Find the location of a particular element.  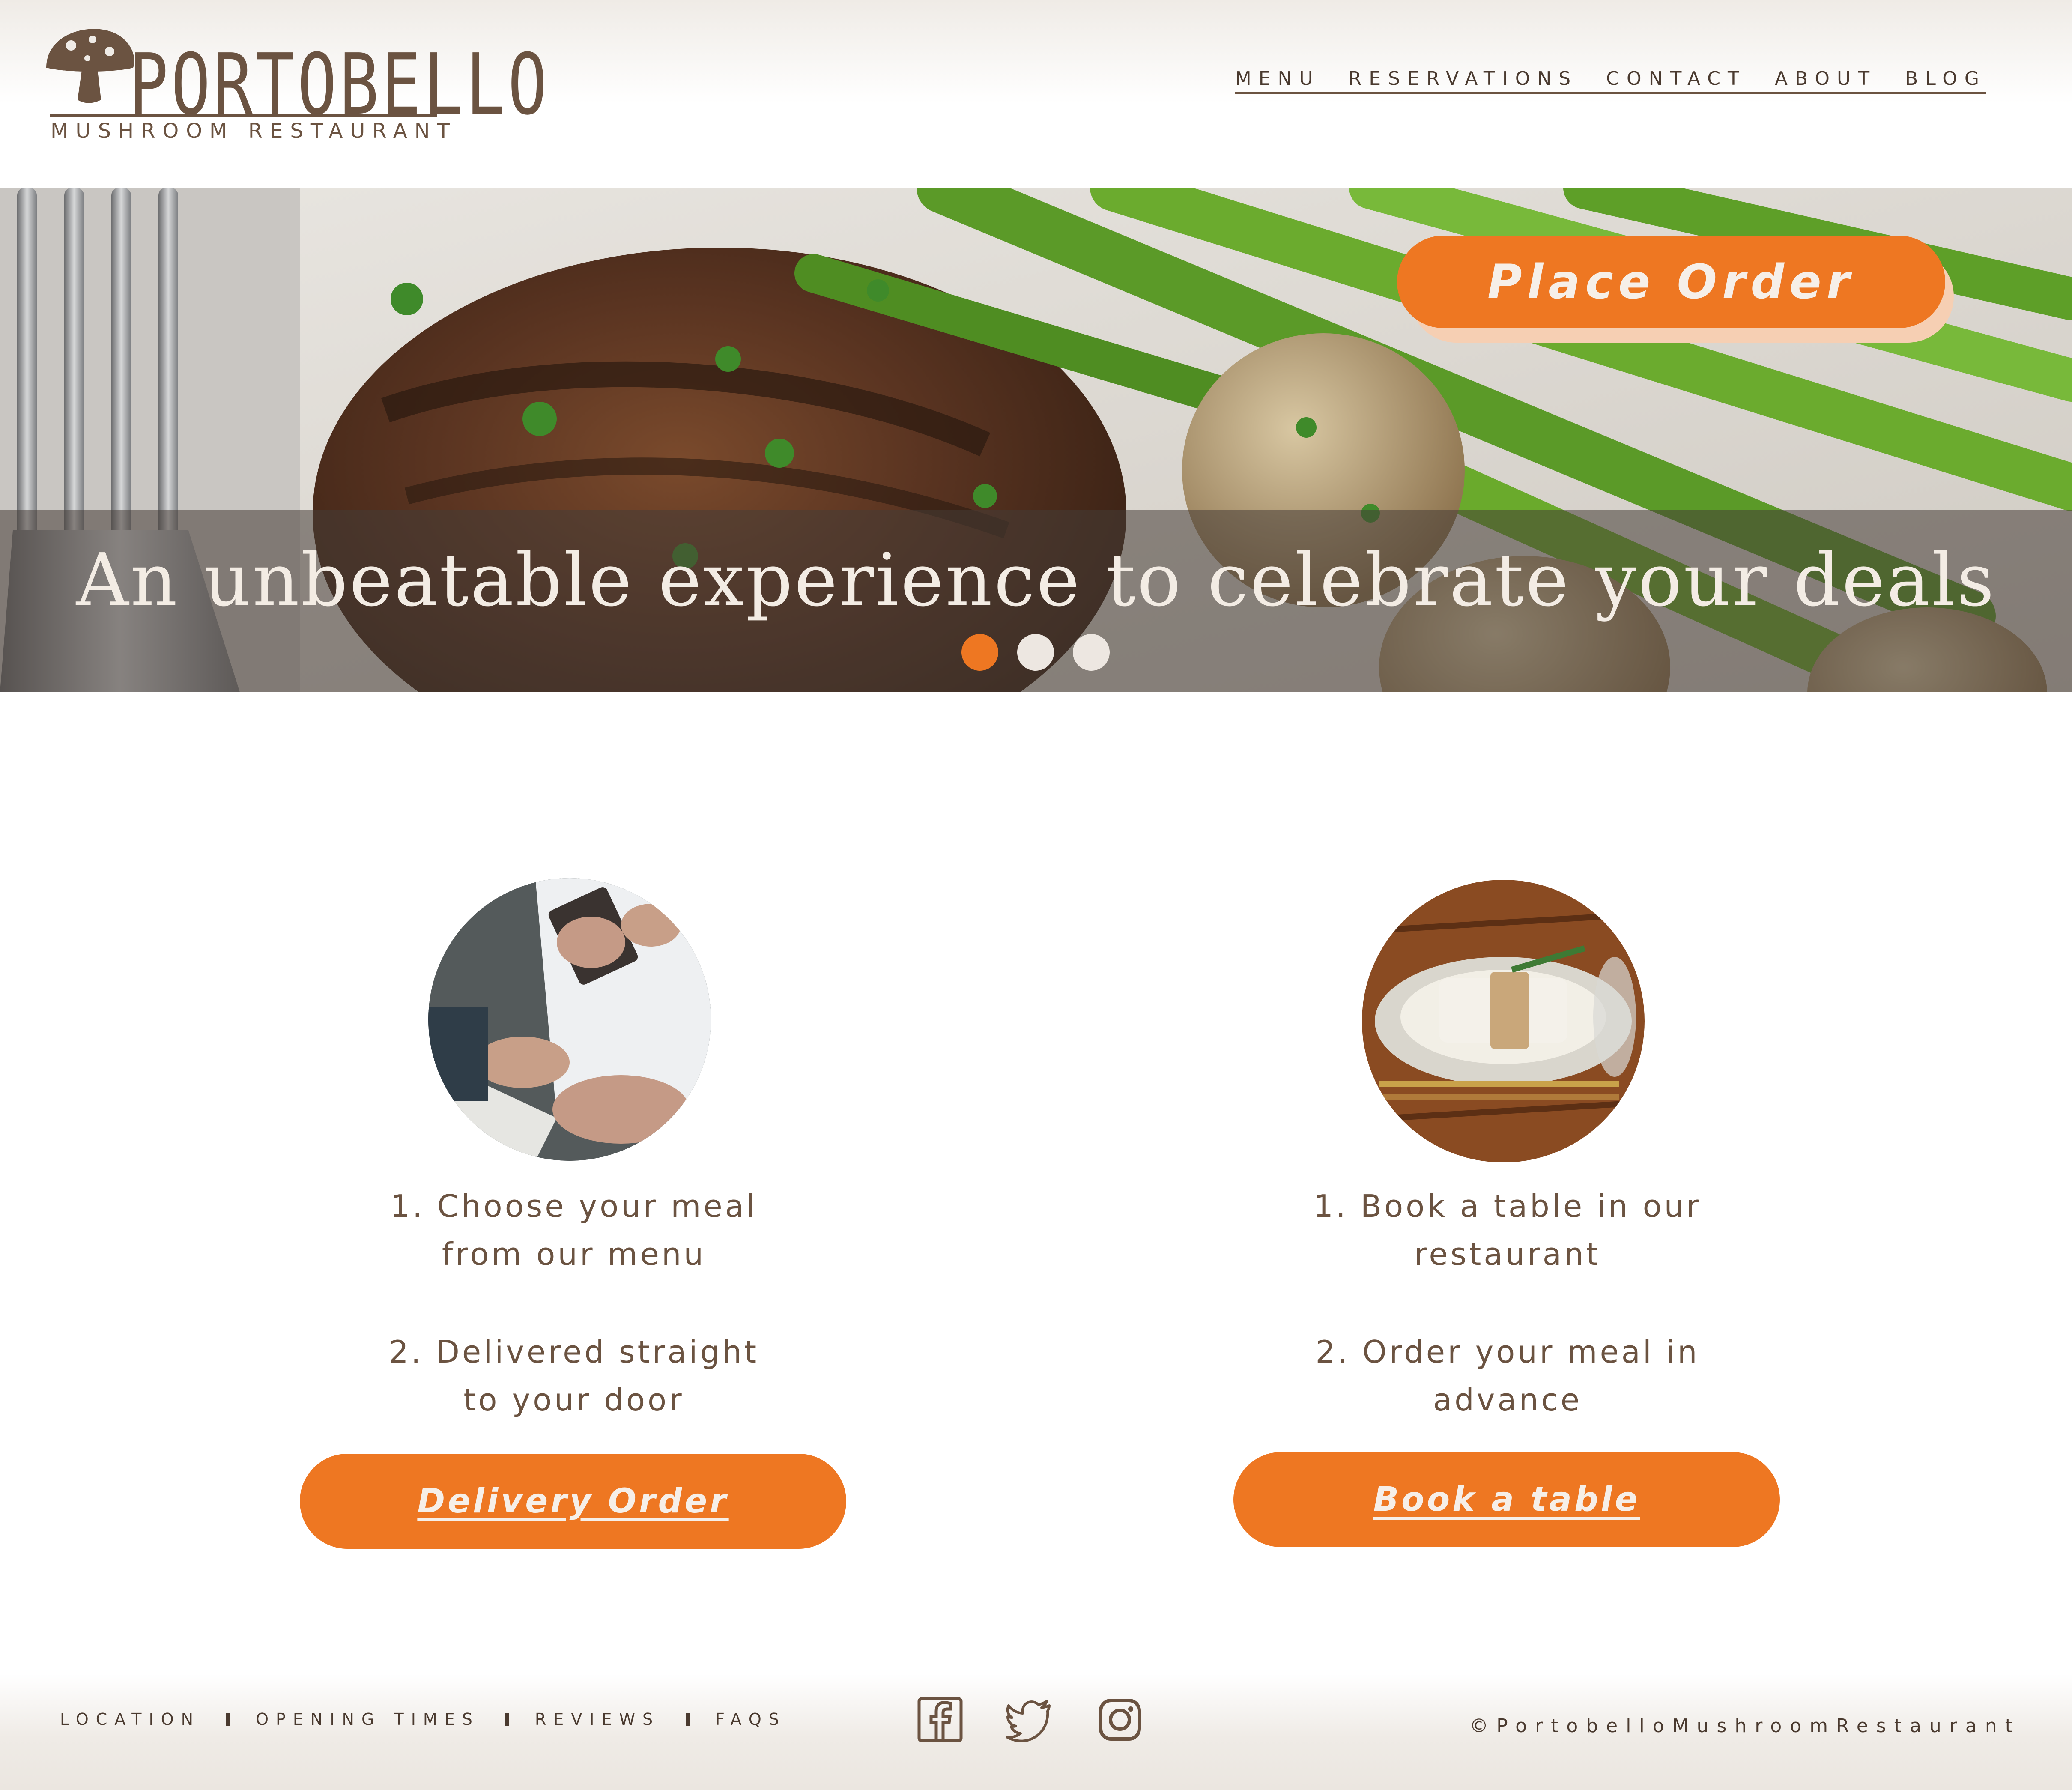

twitter-icon is located at coordinates (1030, 1719).